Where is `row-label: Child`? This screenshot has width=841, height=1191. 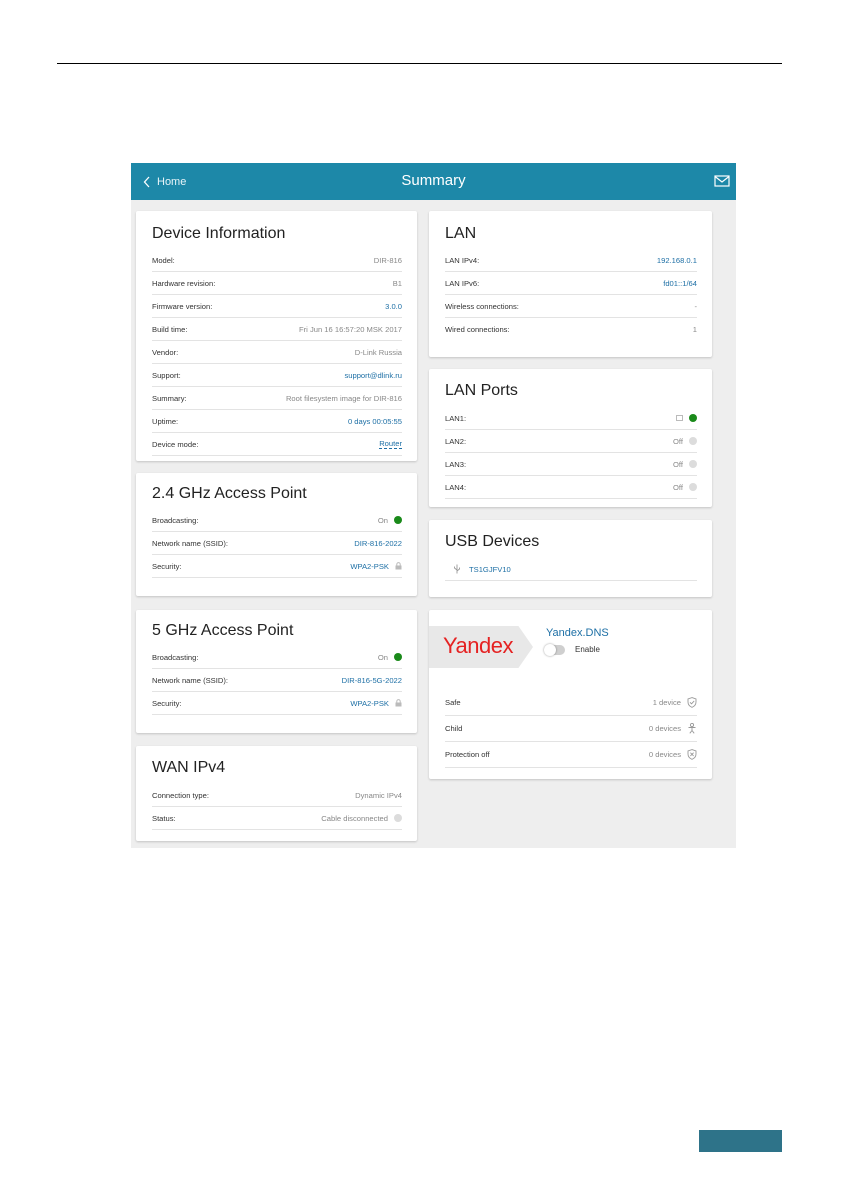 row-label: Child is located at coordinates (454, 728).